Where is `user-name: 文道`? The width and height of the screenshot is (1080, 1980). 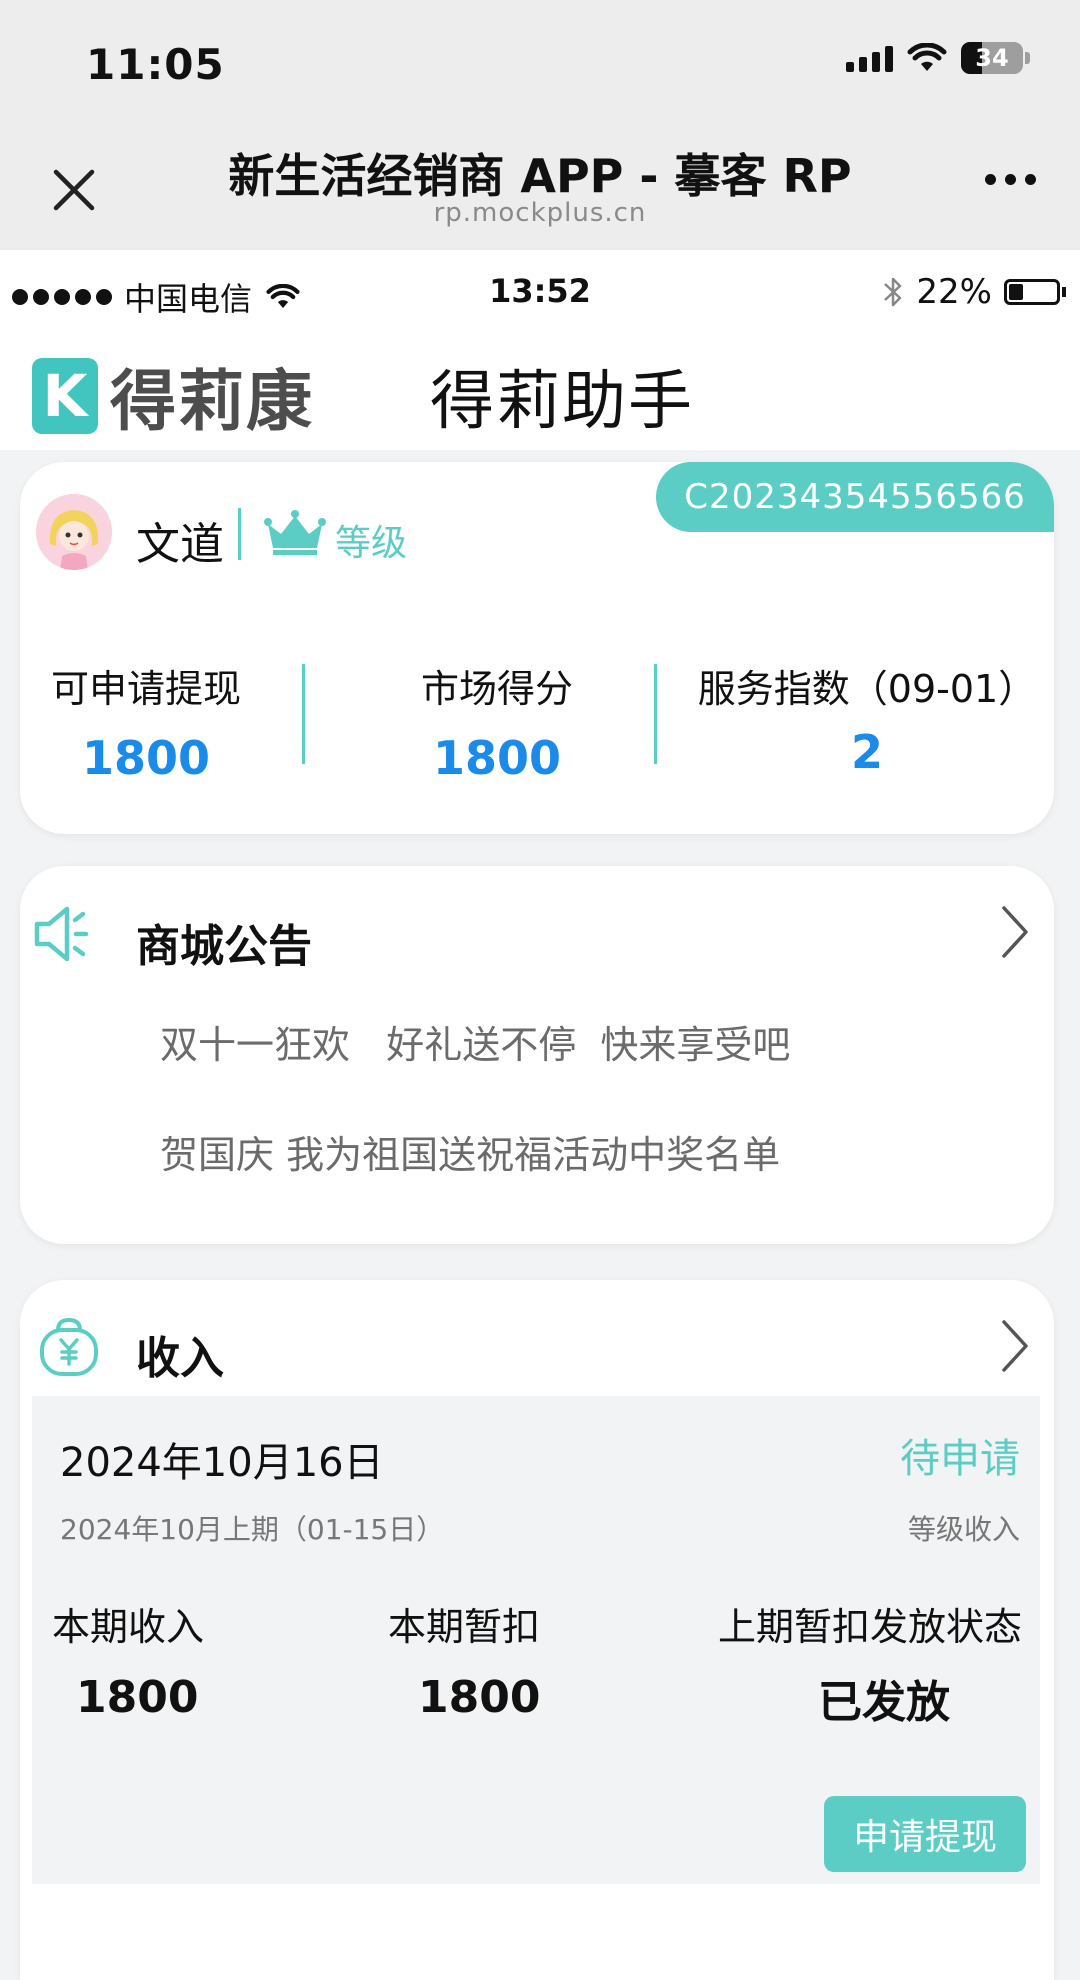 user-name: 文道 is located at coordinates (180, 544).